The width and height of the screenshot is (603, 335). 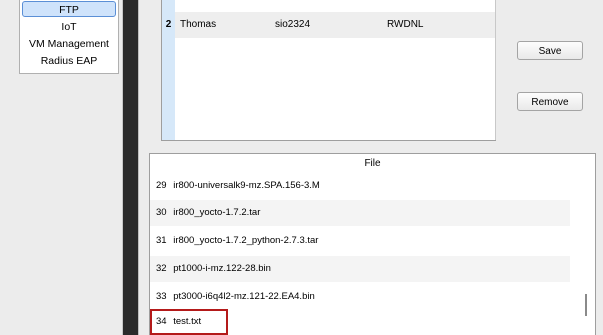 I want to click on save-button: Save, so click(x=550, y=50).